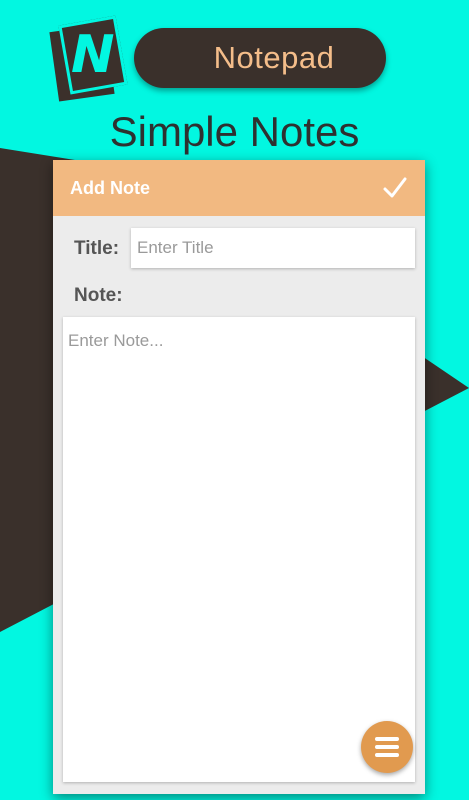  I want to click on app-bar: Add Note, so click(239, 188).